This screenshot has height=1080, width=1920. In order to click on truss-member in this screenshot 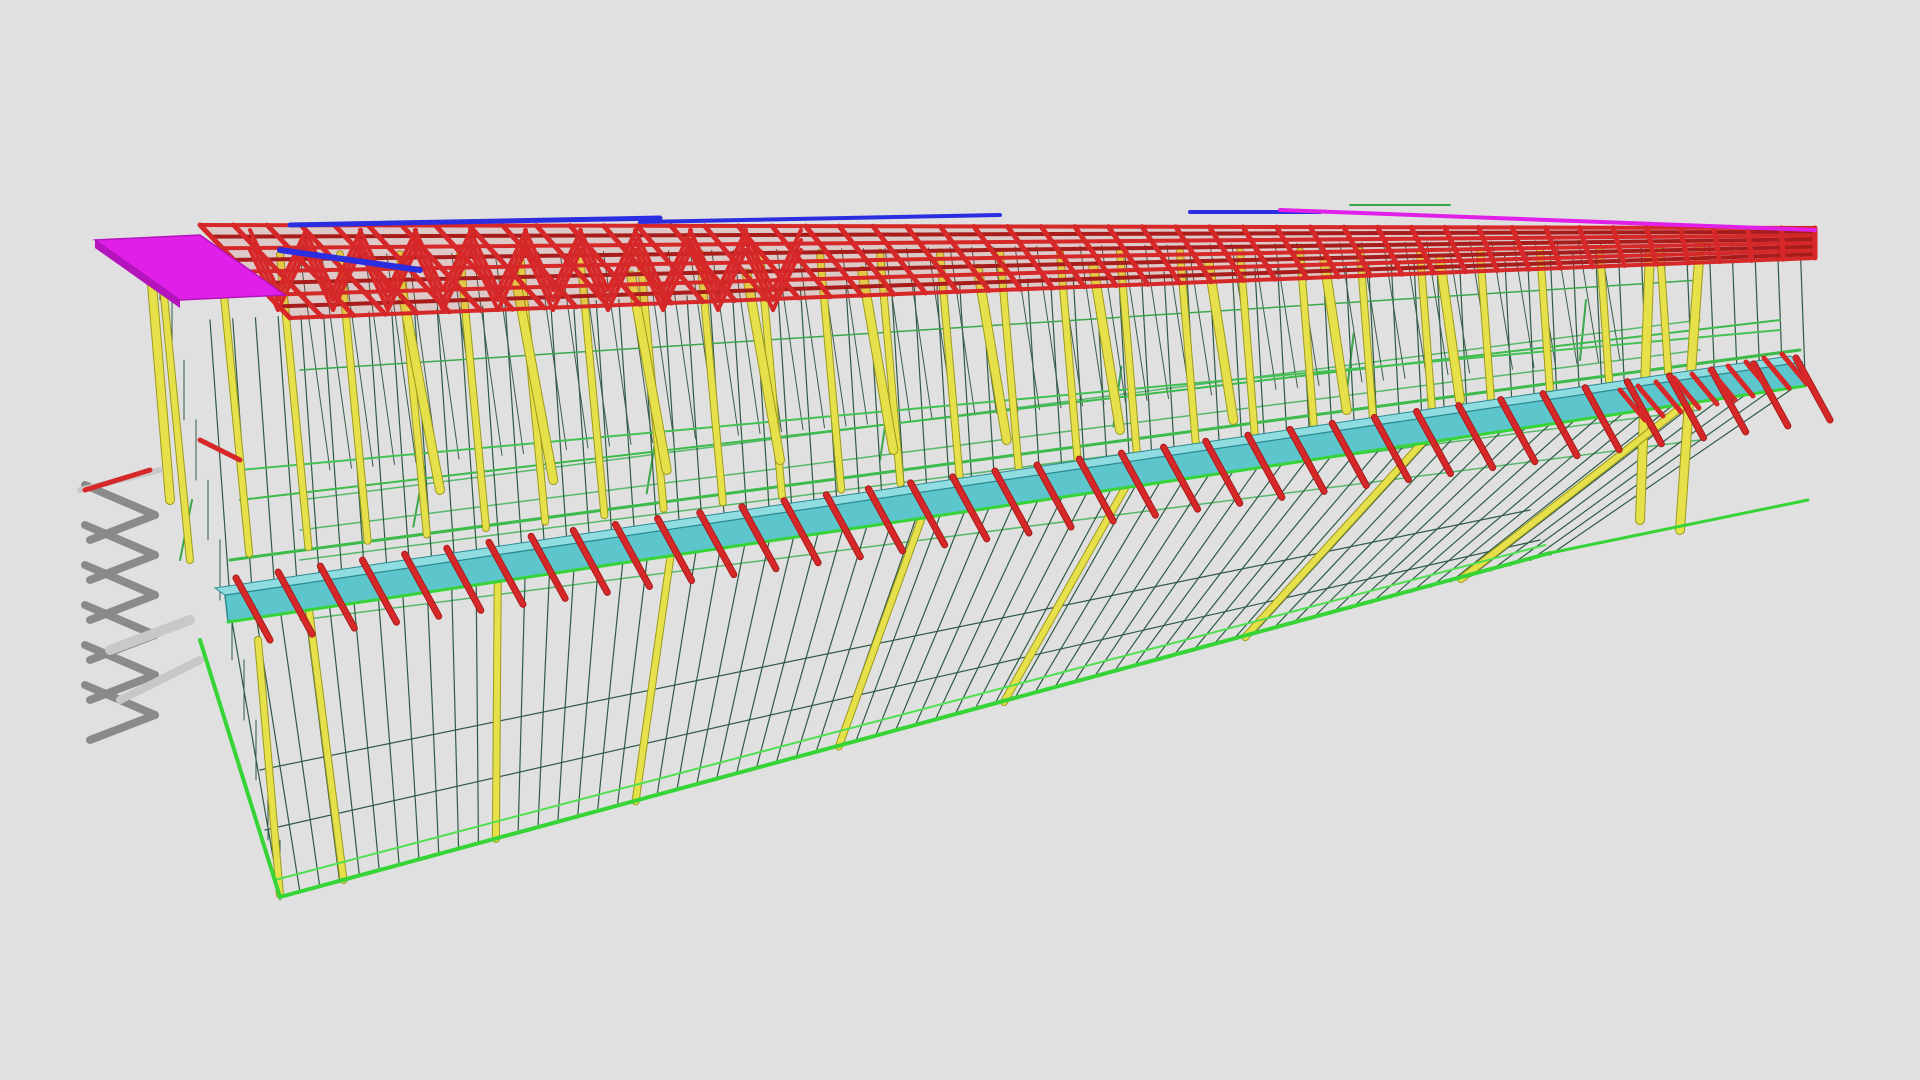, I will do `click(1782, 243)`.